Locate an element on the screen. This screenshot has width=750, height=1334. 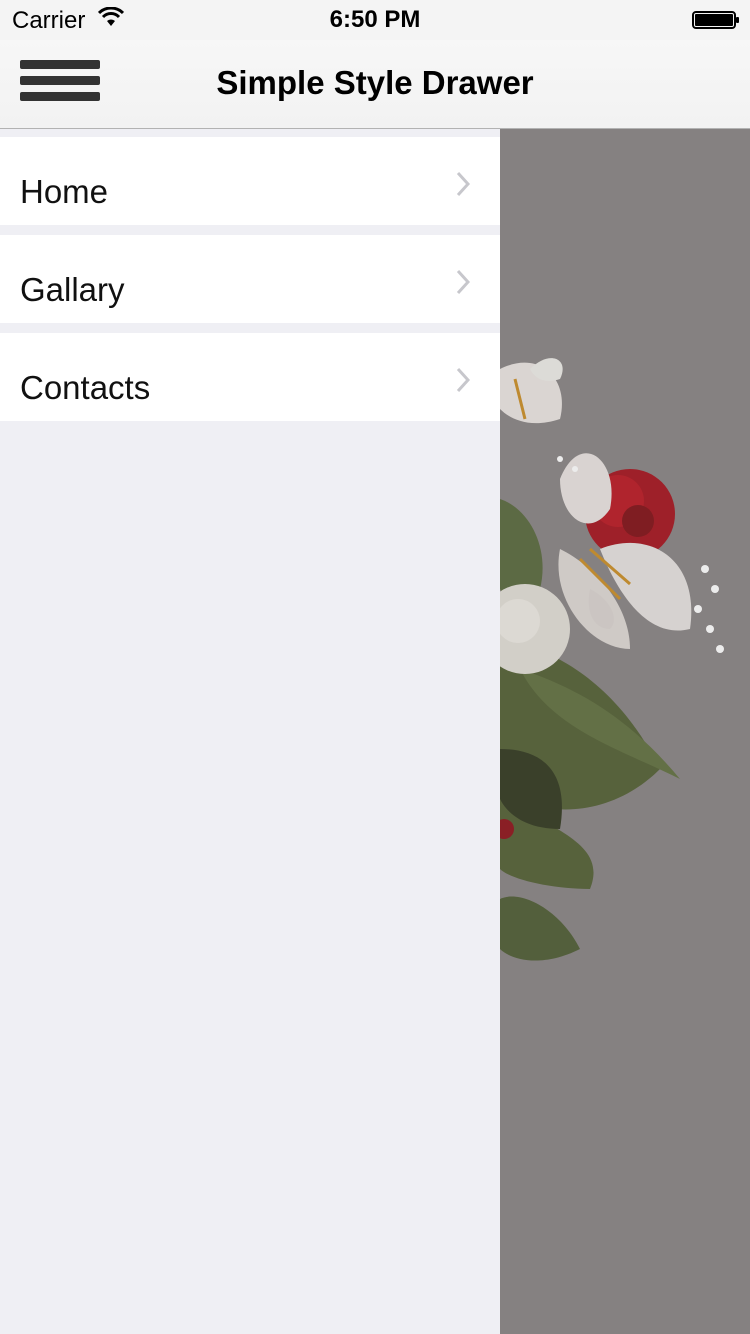
status-time: 6:50 PM is located at coordinates (375, 19).